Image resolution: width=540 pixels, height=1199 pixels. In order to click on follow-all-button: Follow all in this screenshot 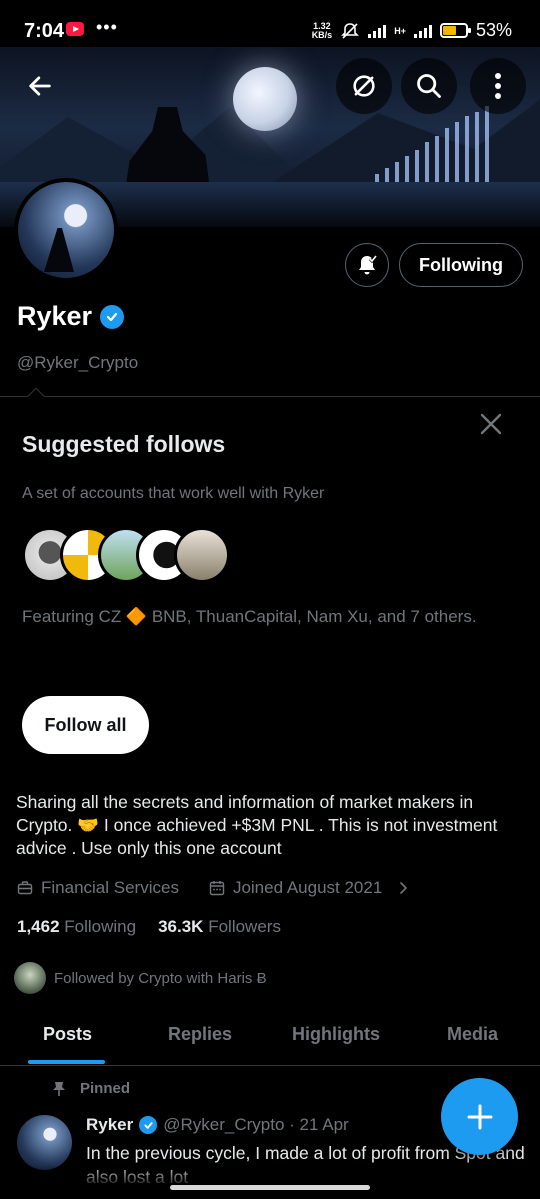, I will do `click(85, 725)`.